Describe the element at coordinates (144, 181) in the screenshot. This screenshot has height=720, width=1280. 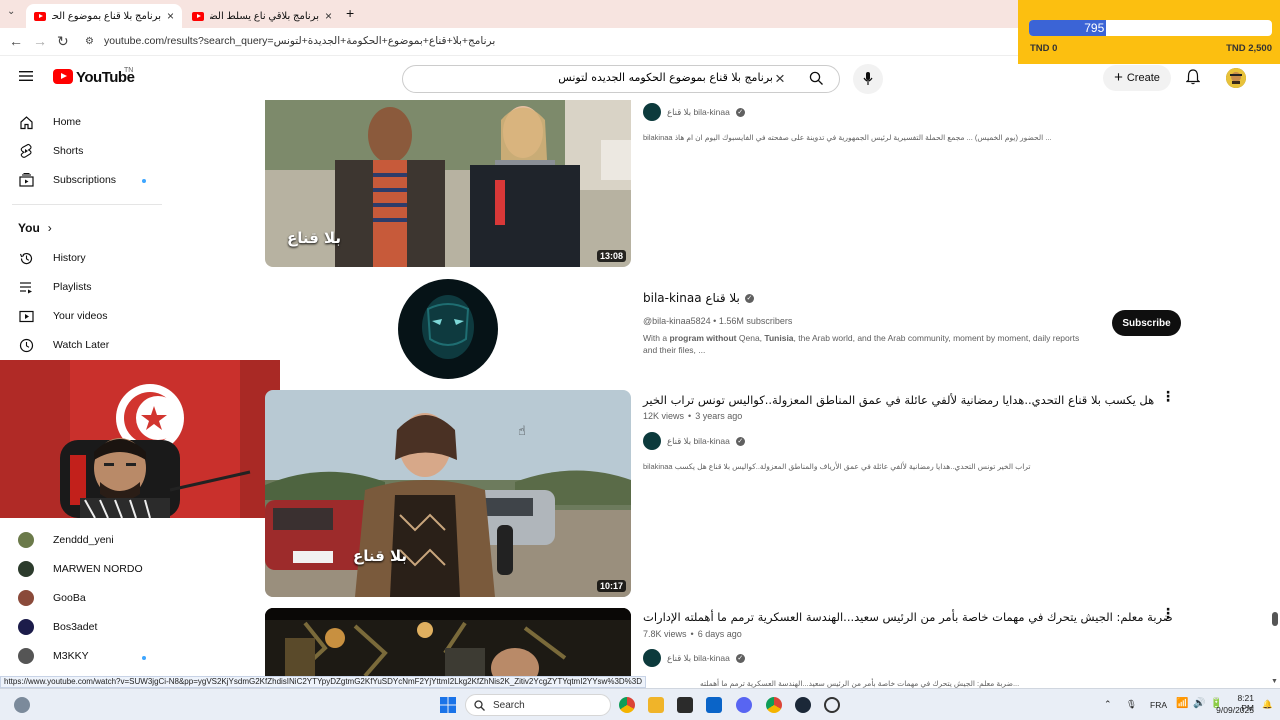
I see `new-content-dot` at that location.